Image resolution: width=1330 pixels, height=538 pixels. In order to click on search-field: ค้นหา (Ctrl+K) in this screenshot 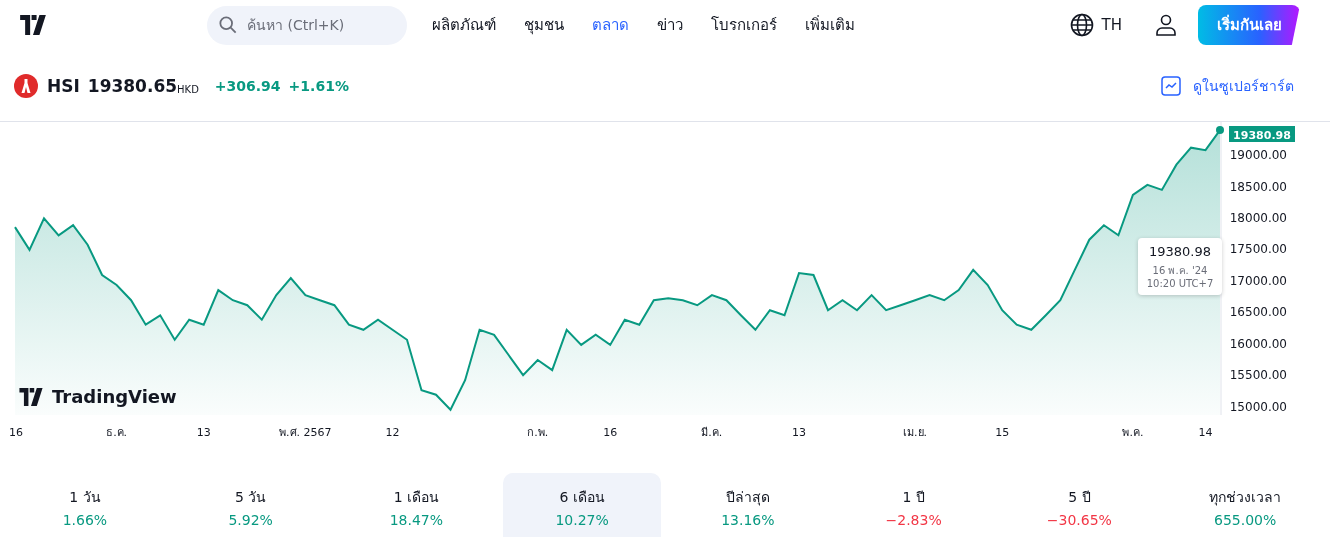, I will do `click(320, 25)`.